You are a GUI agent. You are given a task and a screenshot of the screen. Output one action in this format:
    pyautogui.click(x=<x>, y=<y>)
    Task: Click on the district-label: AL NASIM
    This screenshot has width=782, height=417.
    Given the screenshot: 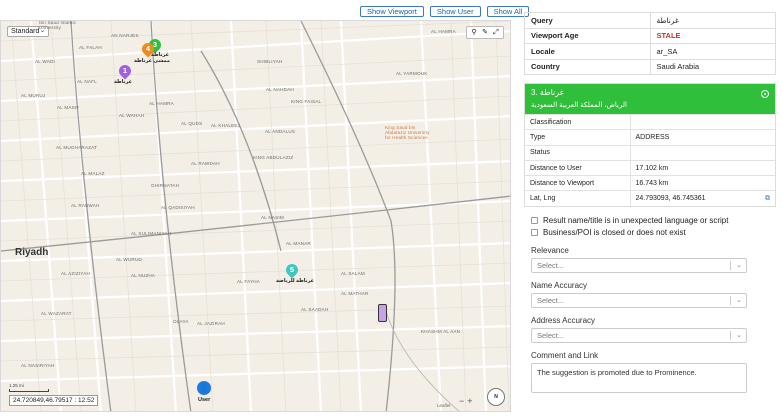 What is the action you would take?
    pyautogui.click(x=272, y=217)
    